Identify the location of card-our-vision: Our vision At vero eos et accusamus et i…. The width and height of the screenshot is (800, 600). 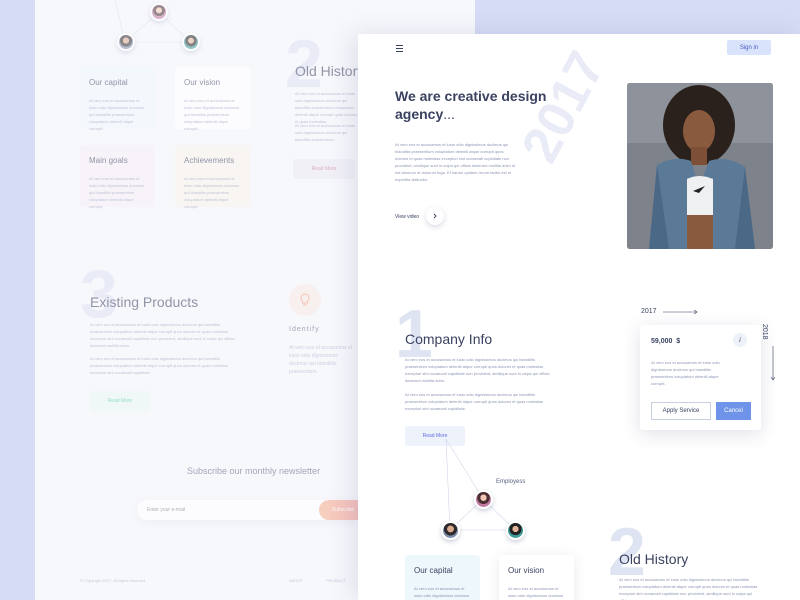
(536, 577).